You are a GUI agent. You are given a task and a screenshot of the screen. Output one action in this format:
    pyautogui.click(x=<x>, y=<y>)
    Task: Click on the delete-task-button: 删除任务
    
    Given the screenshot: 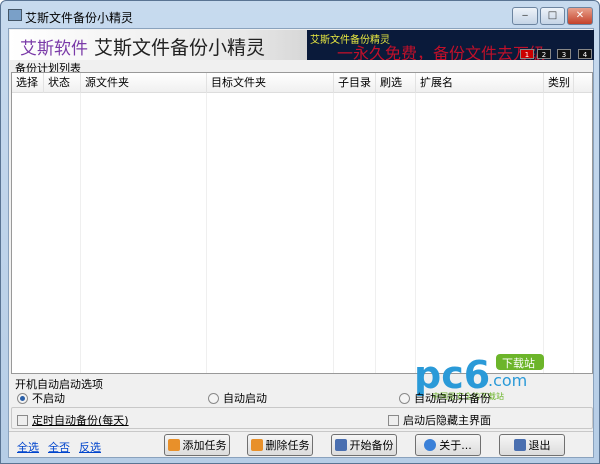 What is the action you would take?
    pyautogui.click(x=280, y=445)
    